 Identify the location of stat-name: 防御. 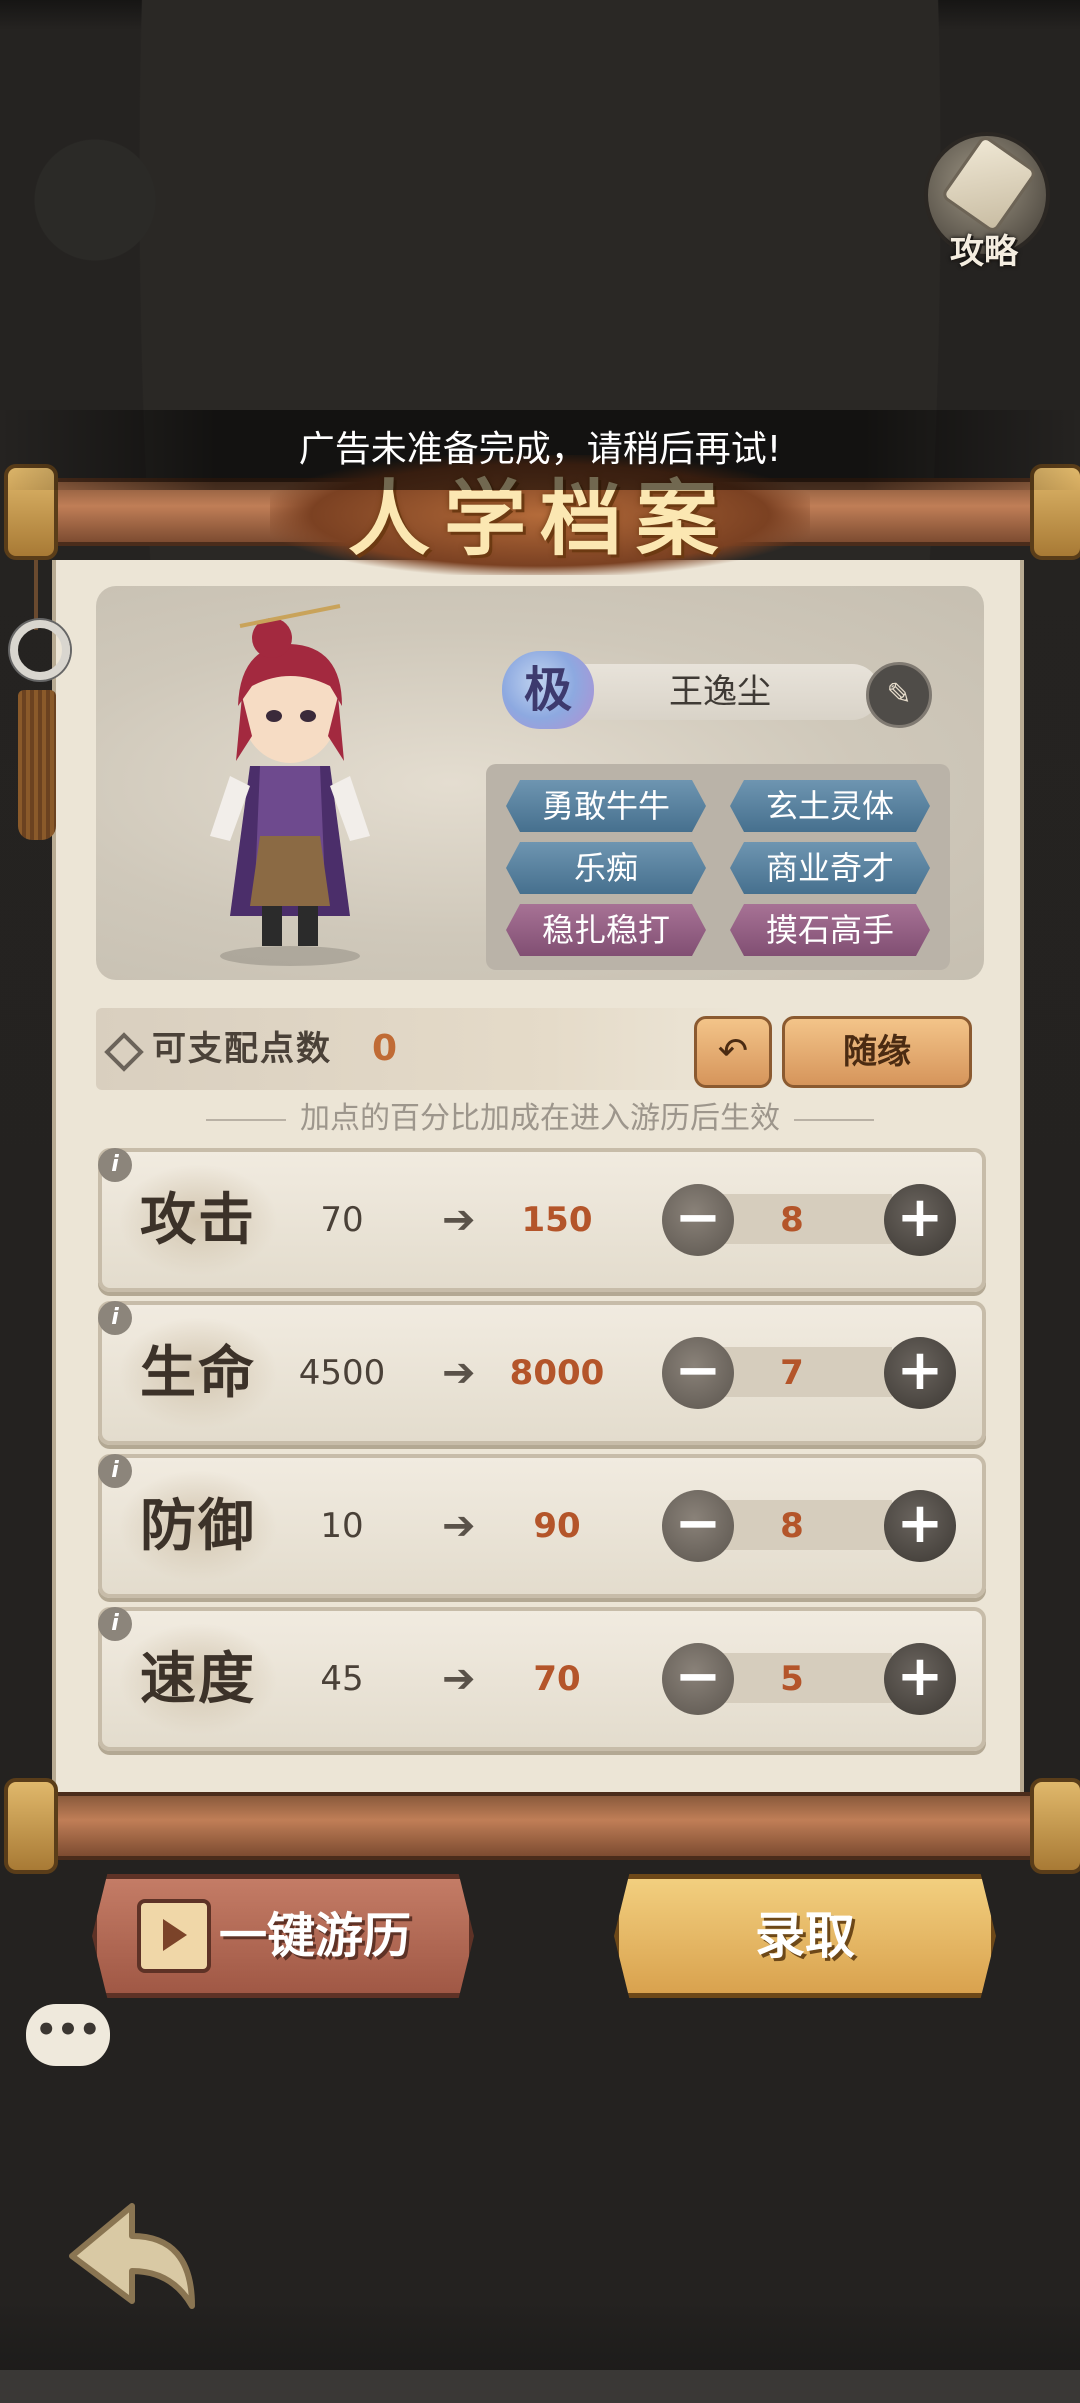
(198, 1526).